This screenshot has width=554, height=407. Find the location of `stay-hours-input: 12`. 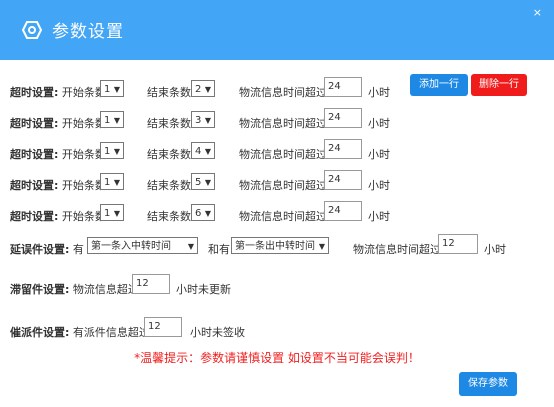

stay-hours-input: 12 is located at coordinates (151, 284).